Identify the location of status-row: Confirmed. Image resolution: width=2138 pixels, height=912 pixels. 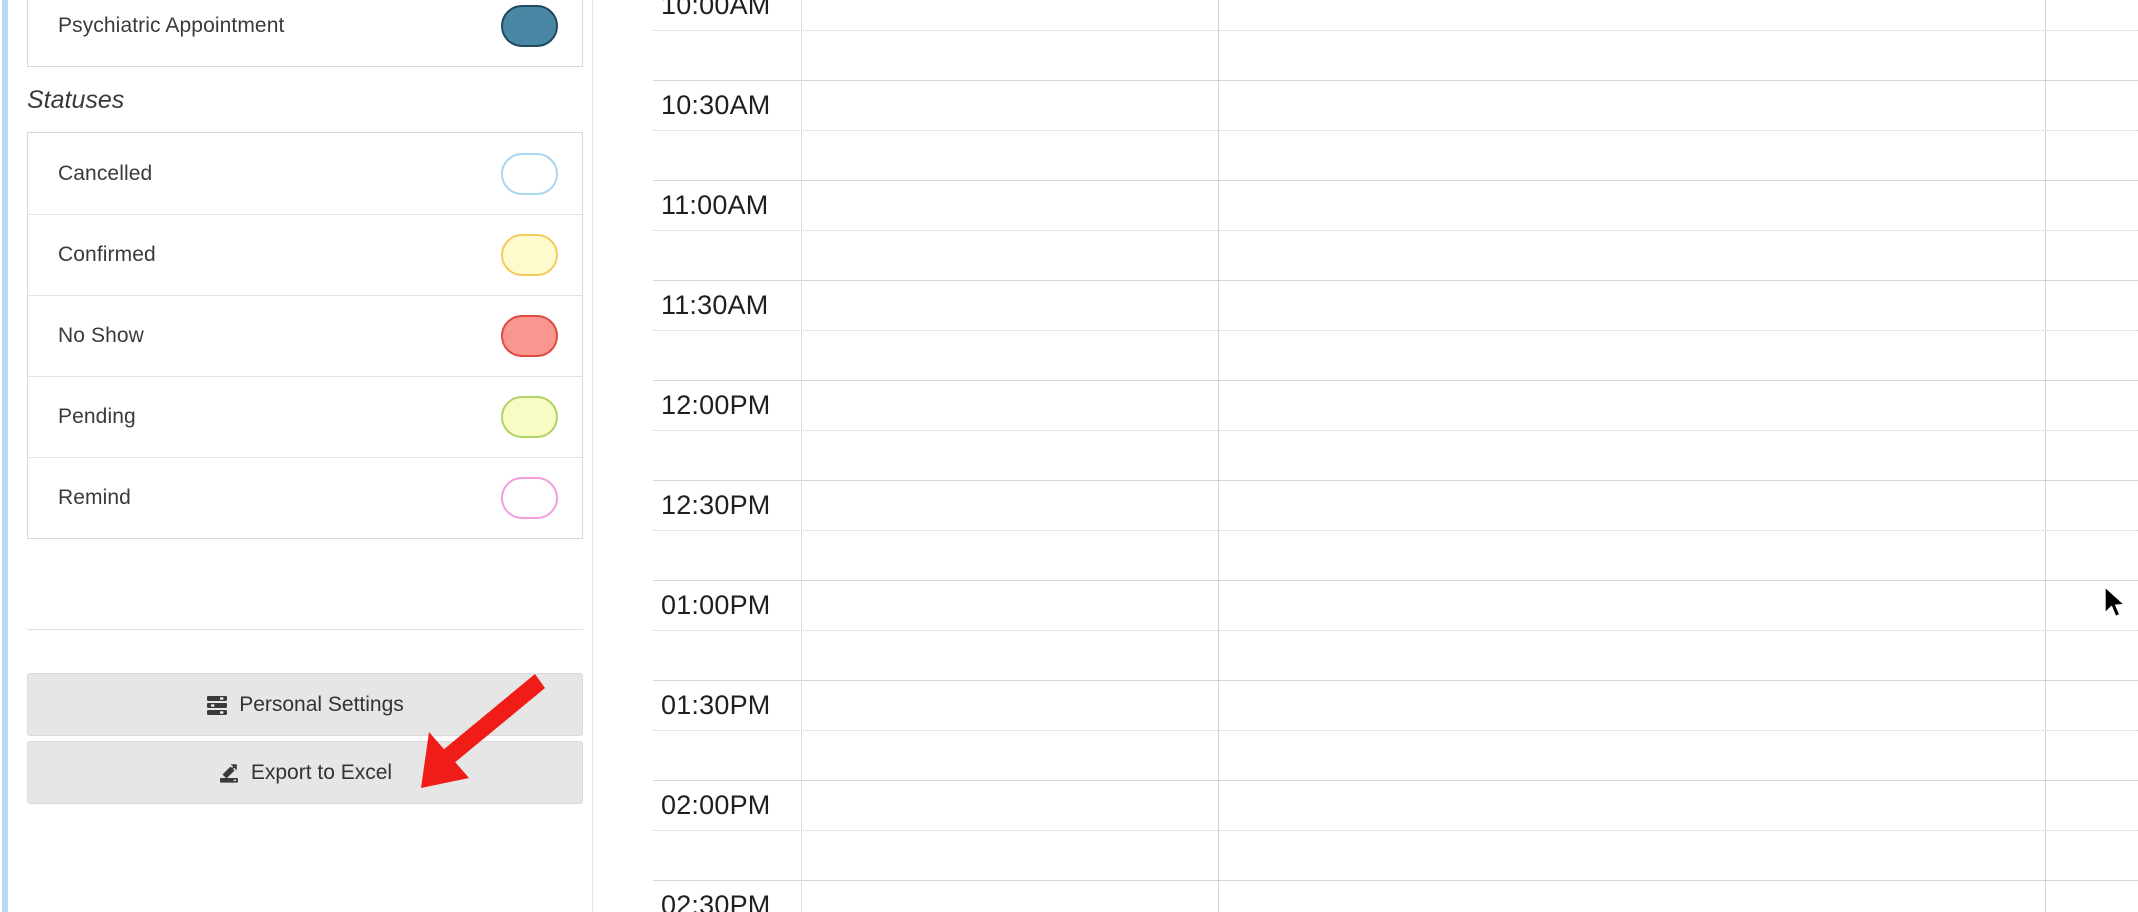
(305, 254).